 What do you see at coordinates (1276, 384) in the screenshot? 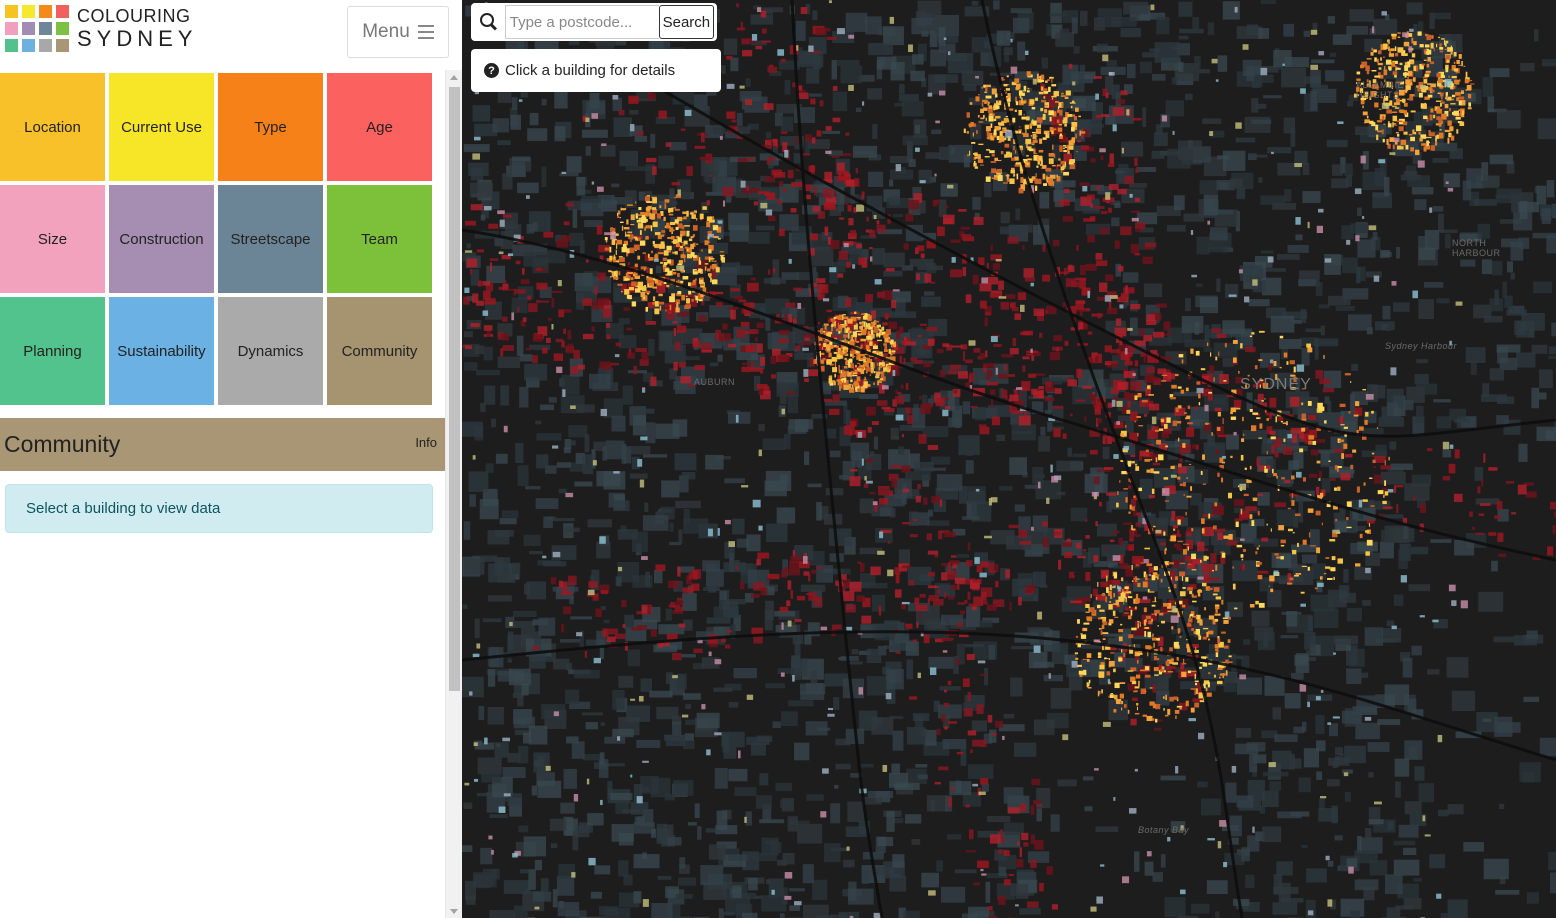
I see `map-label-sydney: SYDNEY` at bounding box center [1276, 384].